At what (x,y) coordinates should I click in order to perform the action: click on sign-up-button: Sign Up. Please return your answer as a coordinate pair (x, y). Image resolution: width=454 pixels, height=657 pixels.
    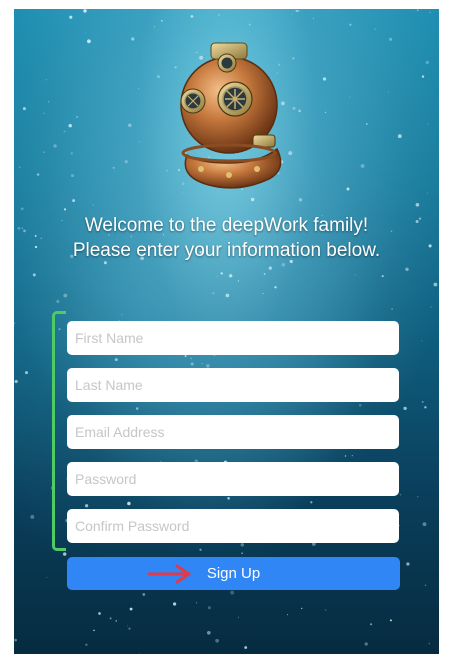
    Looking at the image, I should click on (233, 573).